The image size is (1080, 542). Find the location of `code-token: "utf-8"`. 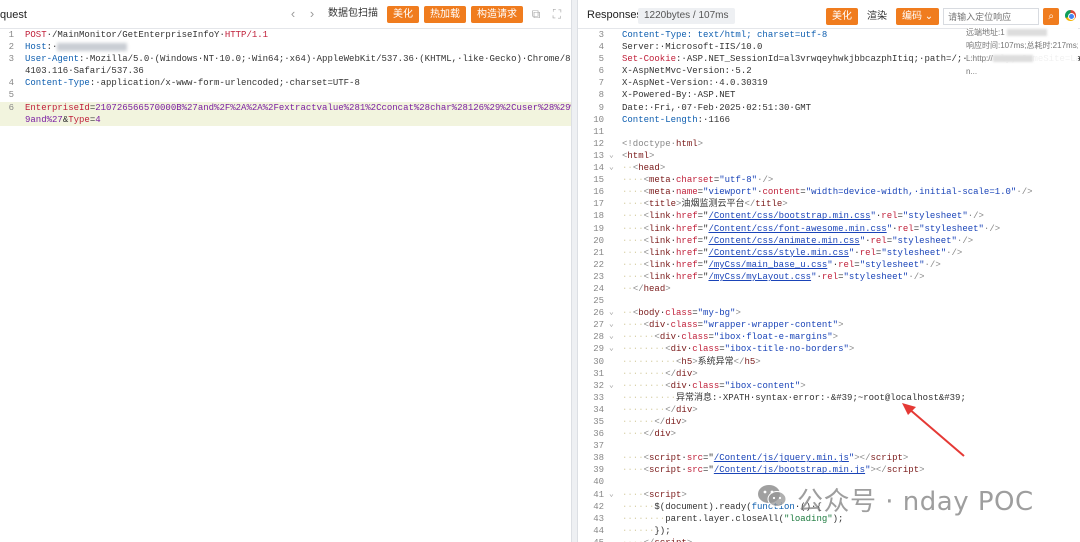

code-token: "utf-8" is located at coordinates (738, 180).